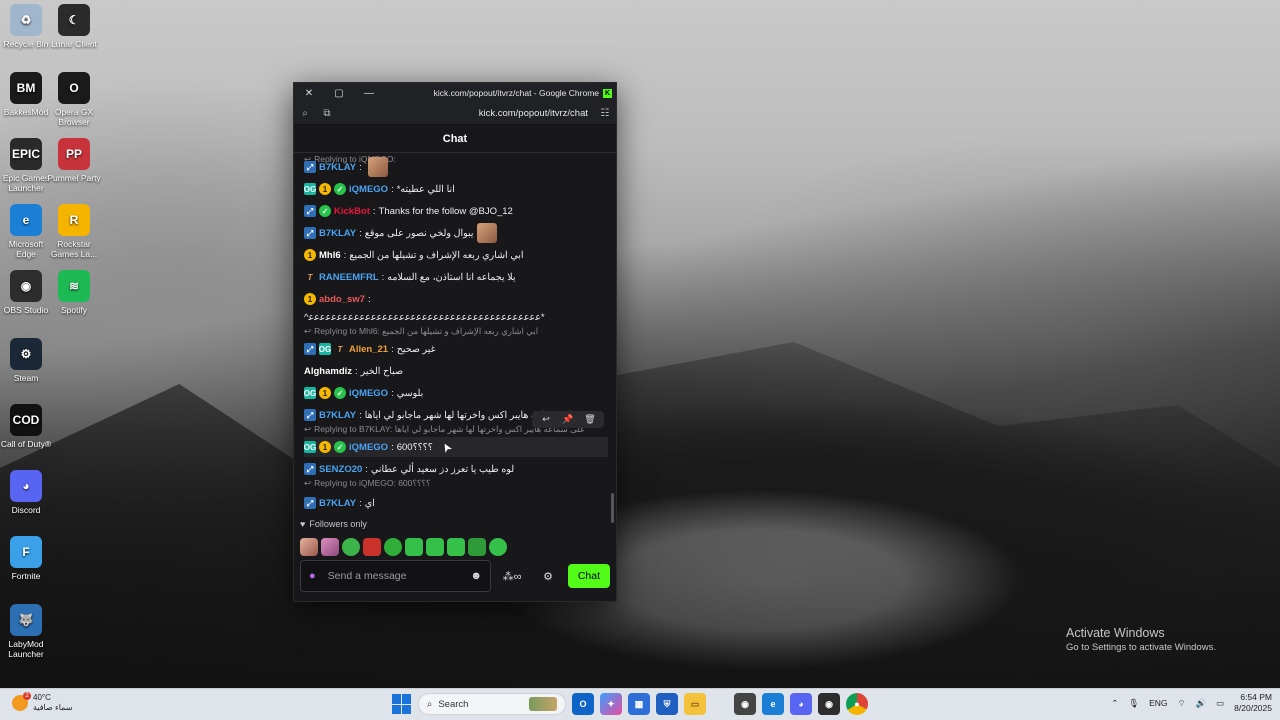  I want to click on discord-taskbar-icon: ◕, so click(801, 704).